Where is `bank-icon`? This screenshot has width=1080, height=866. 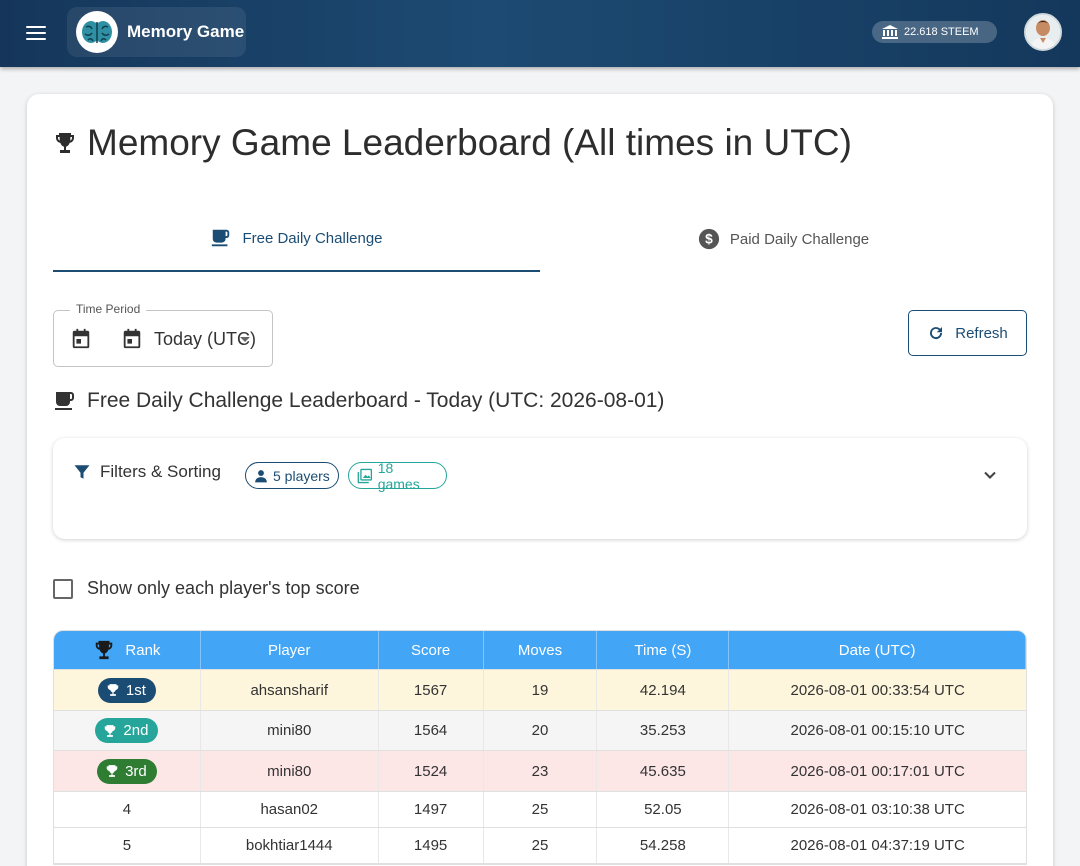 bank-icon is located at coordinates (890, 32).